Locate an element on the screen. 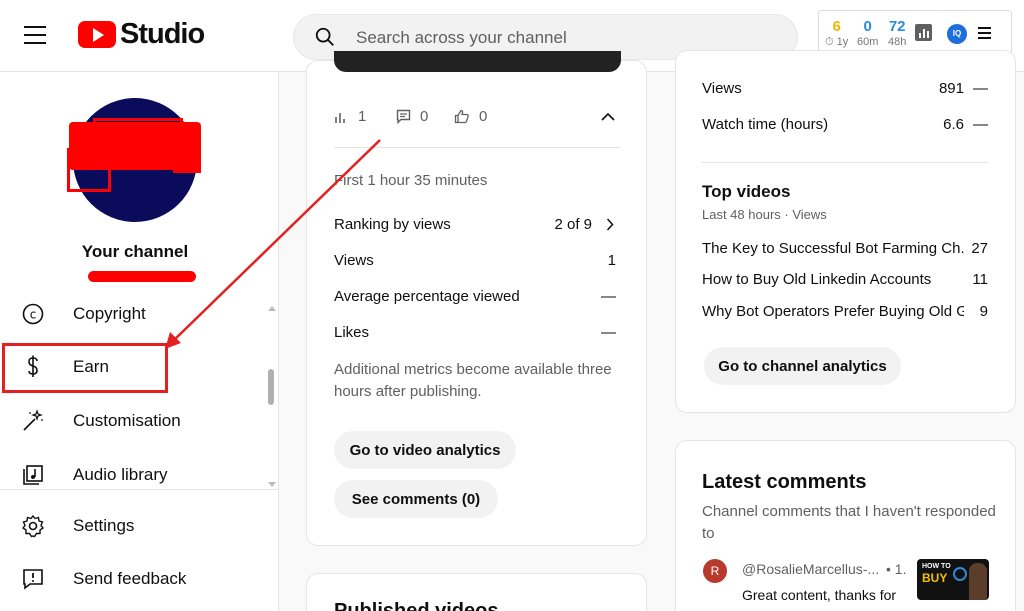 The width and height of the screenshot is (1024, 611). sidebar-item-customisation: Customisation is located at coordinates (132, 421).